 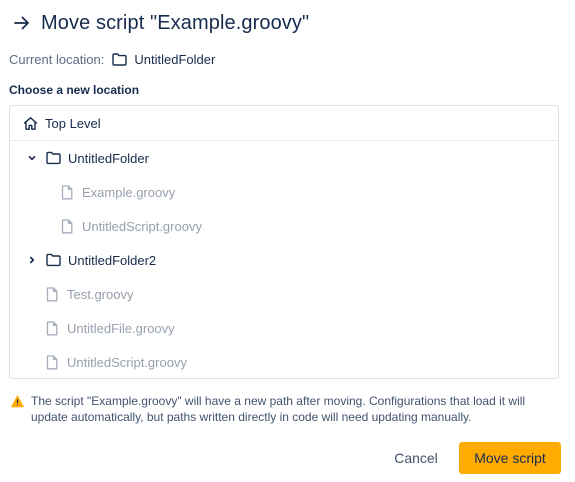 What do you see at coordinates (510, 458) in the screenshot?
I see `move-script-button: Move script` at bounding box center [510, 458].